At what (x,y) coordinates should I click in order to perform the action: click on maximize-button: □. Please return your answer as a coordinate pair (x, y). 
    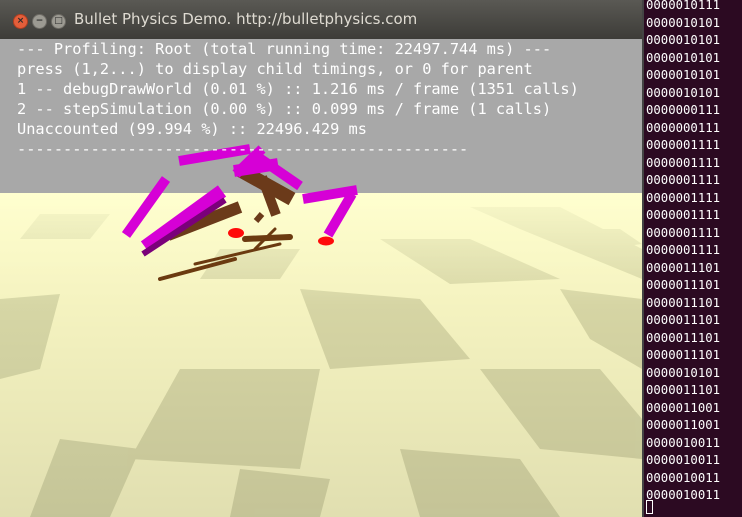
    Looking at the image, I should click on (58, 21).